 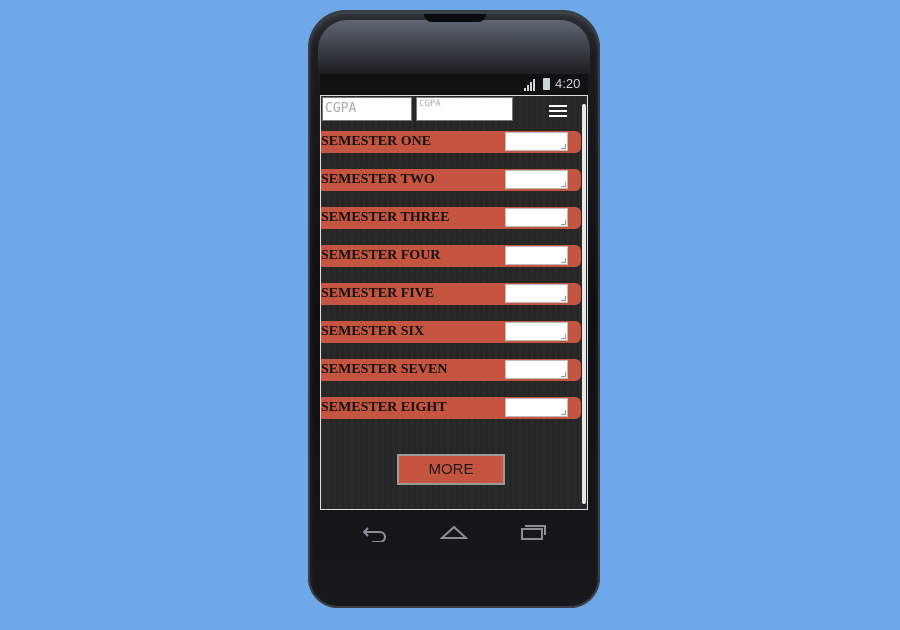 What do you see at coordinates (536, 369) in the screenshot?
I see `semester-seven-input` at bounding box center [536, 369].